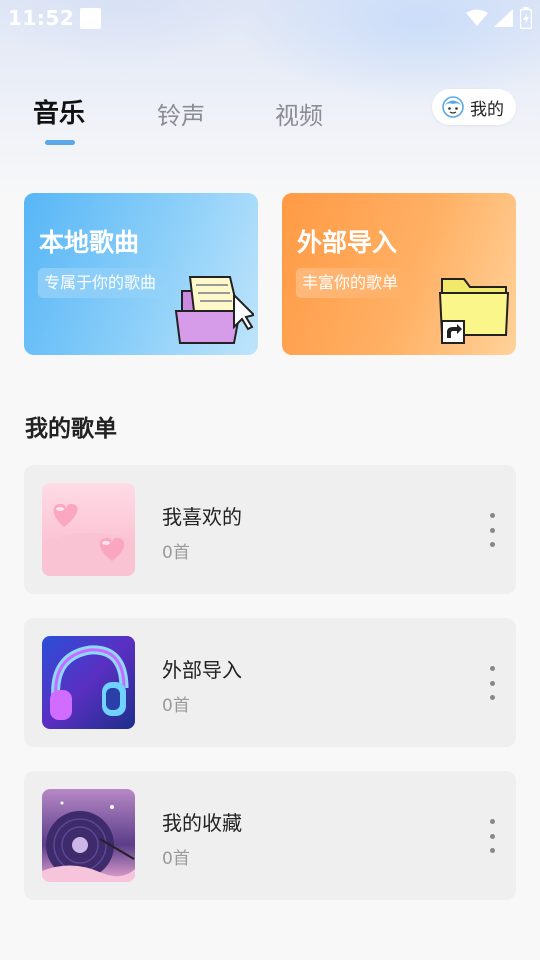  What do you see at coordinates (60, 142) in the screenshot?
I see `tab-indicator` at bounding box center [60, 142].